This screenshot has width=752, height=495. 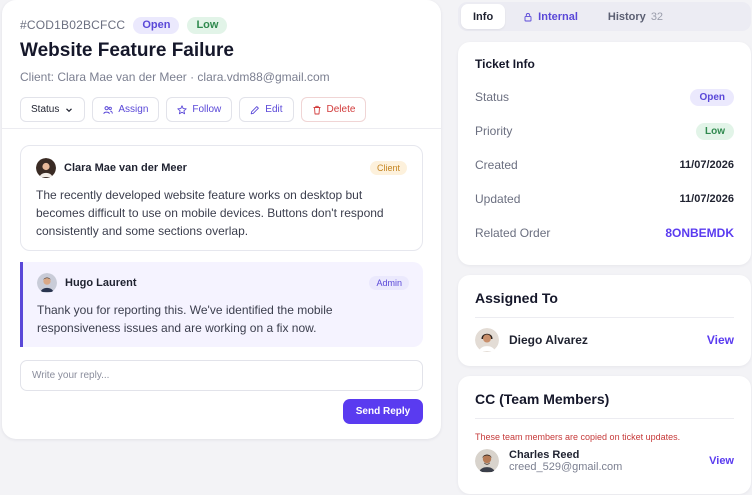 What do you see at coordinates (604, 97) in the screenshot?
I see `info-row-status: Status Open` at bounding box center [604, 97].